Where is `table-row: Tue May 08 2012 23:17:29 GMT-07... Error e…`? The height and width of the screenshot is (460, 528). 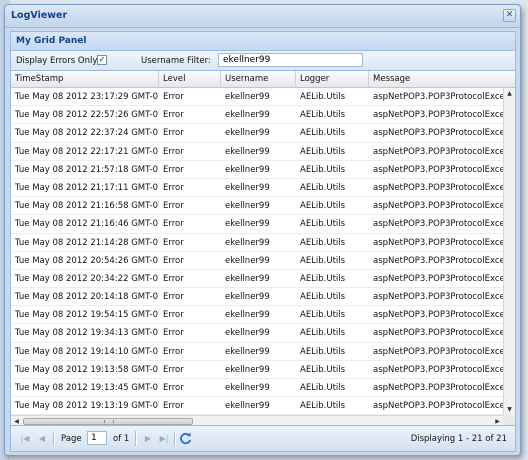
table-row: Tue May 08 2012 23:17:29 GMT-07... Error e… is located at coordinates (257, 97).